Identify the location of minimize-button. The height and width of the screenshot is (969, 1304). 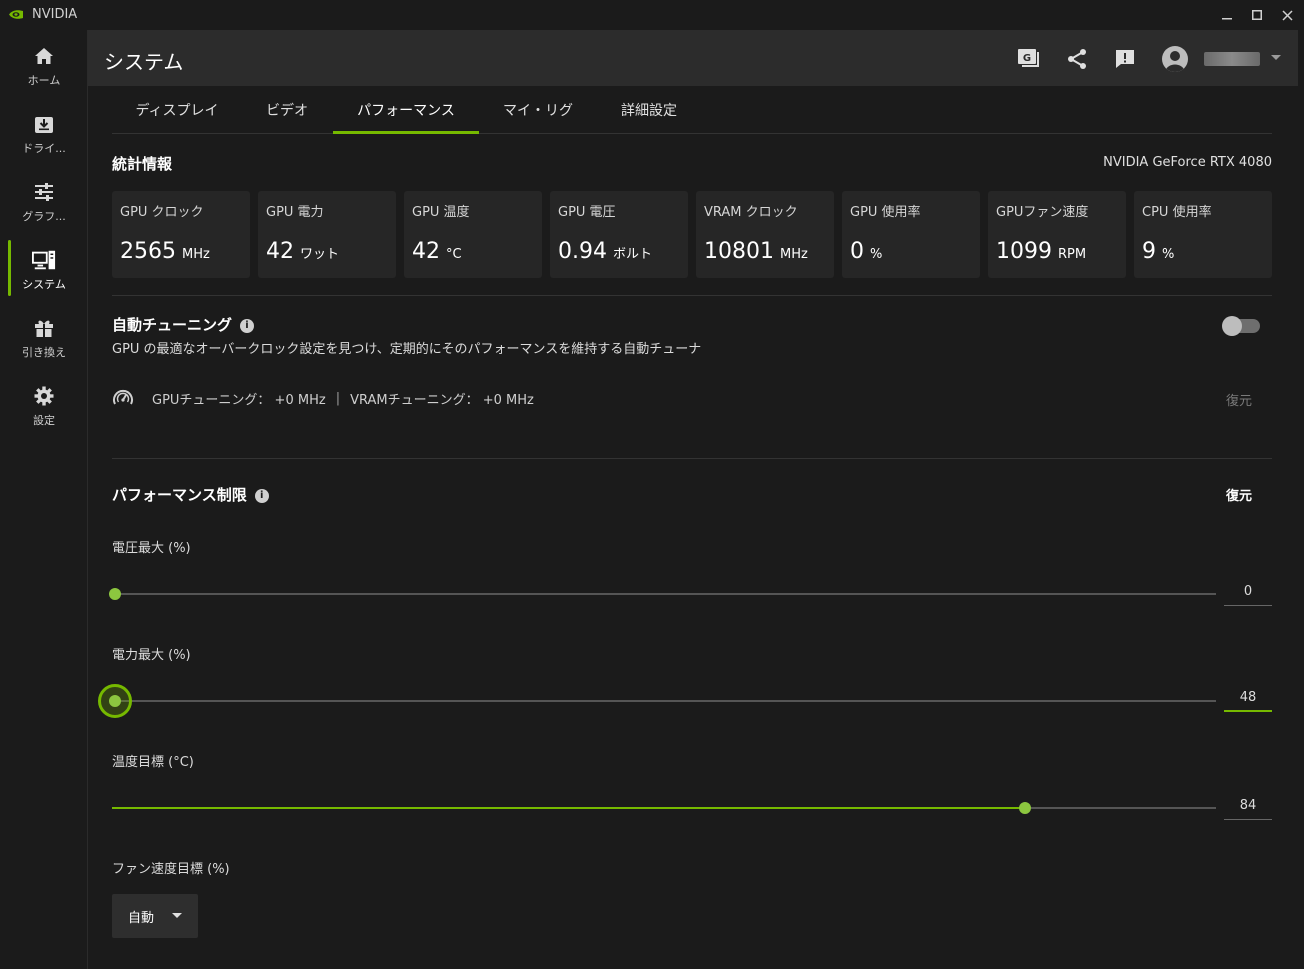
(1227, 15).